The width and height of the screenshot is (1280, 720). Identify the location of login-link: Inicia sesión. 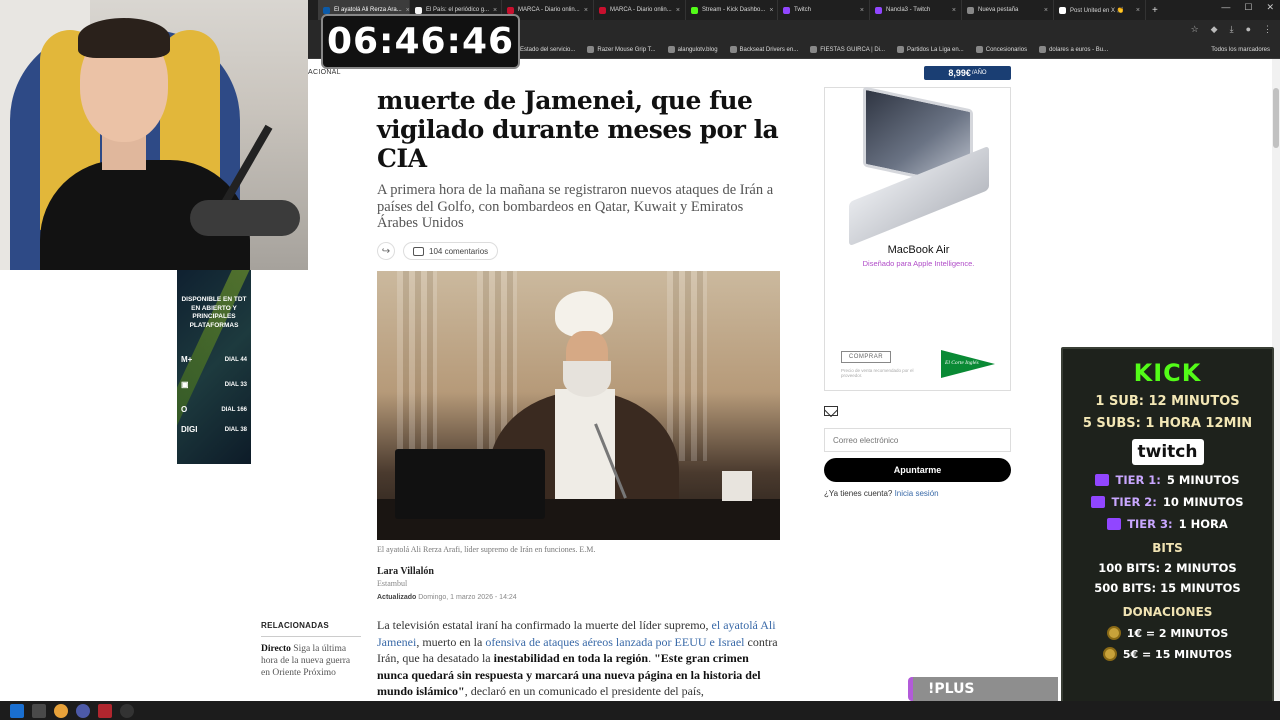
(917, 493).